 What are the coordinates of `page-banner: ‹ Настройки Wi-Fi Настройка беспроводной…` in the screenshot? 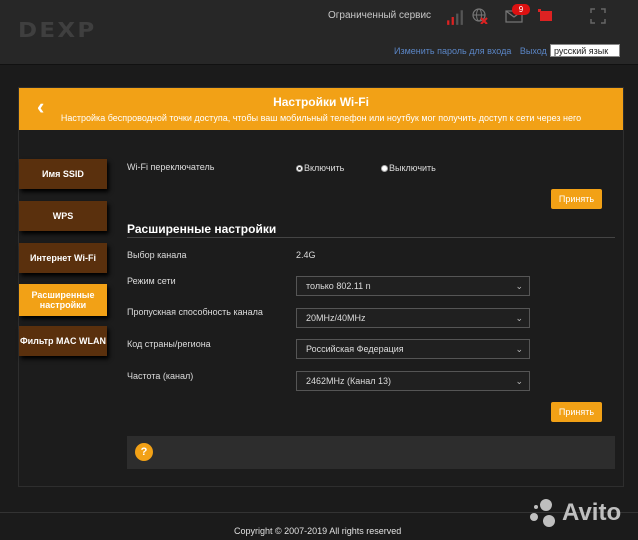 It's located at (321, 109).